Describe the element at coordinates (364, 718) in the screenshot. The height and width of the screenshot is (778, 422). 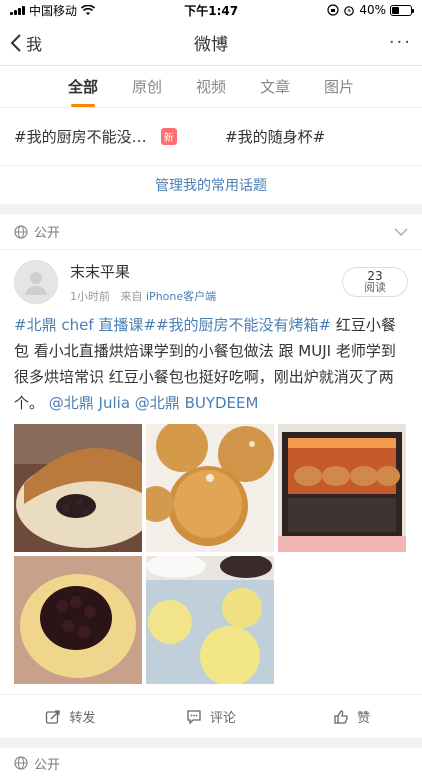
I see `like-label: 赞` at that location.